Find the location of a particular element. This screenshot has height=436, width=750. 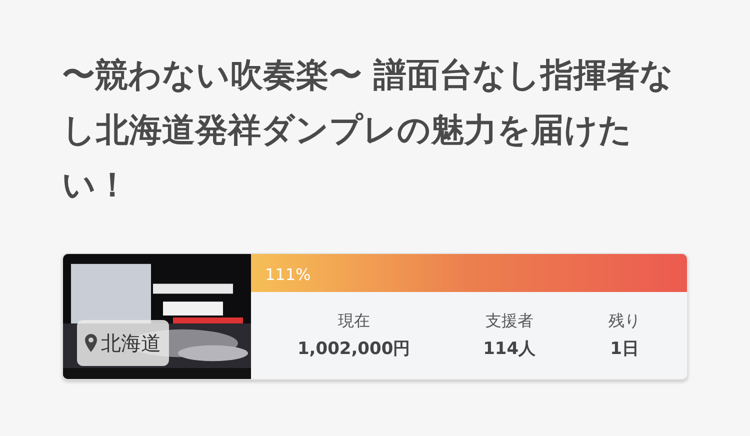

stat-label: 現在 is located at coordinates (354, 321).